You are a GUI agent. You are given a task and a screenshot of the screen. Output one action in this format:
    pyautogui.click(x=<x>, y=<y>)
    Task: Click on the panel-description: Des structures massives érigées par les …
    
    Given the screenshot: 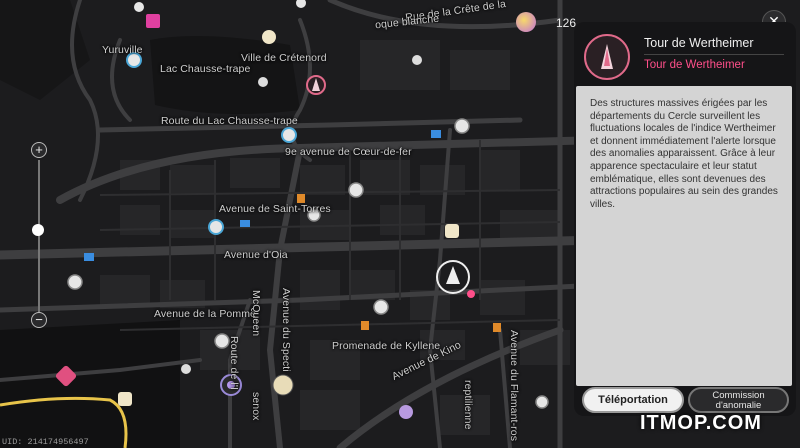 What is the action you would take?
    pyautogui.click(x=684, y=154)
    